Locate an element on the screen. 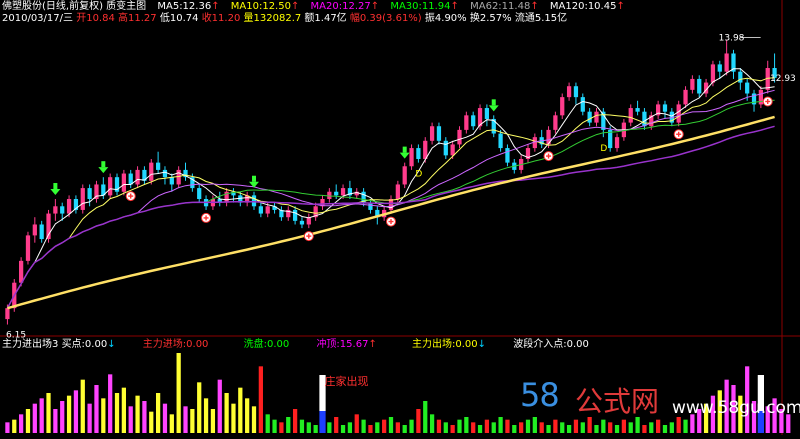 The image size is (800, 439). ma10-label: MA10:12.50 is located at coordinates (260, 6).